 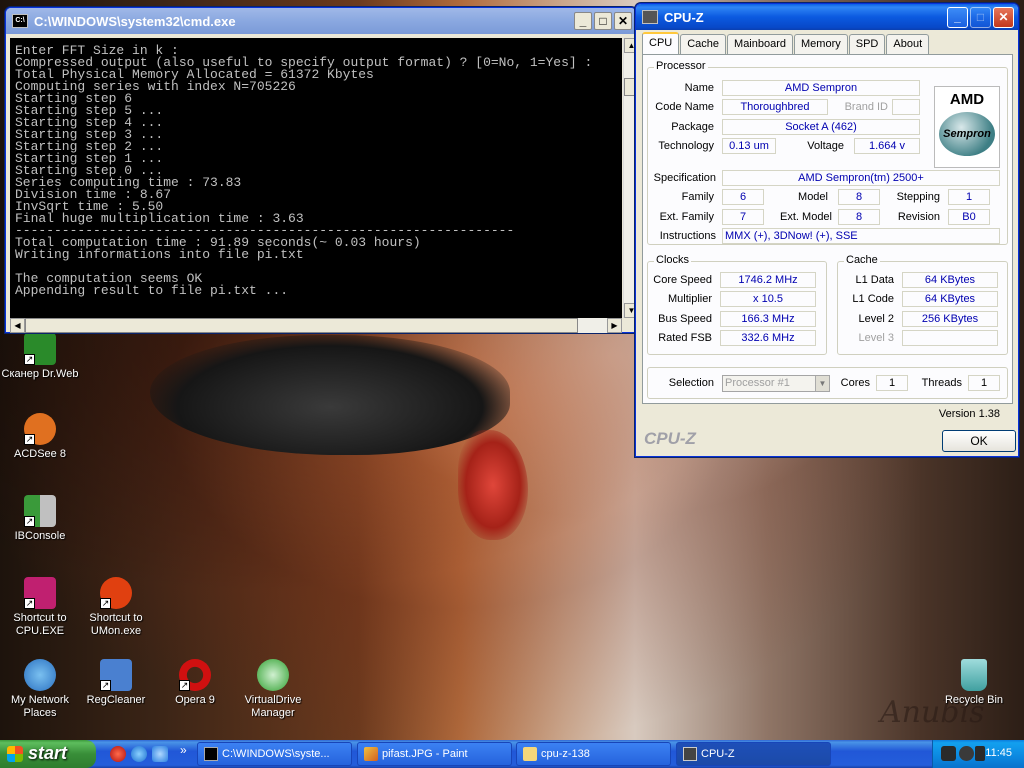 I want to click on tray-app-icon, so click(x=980, y=753).